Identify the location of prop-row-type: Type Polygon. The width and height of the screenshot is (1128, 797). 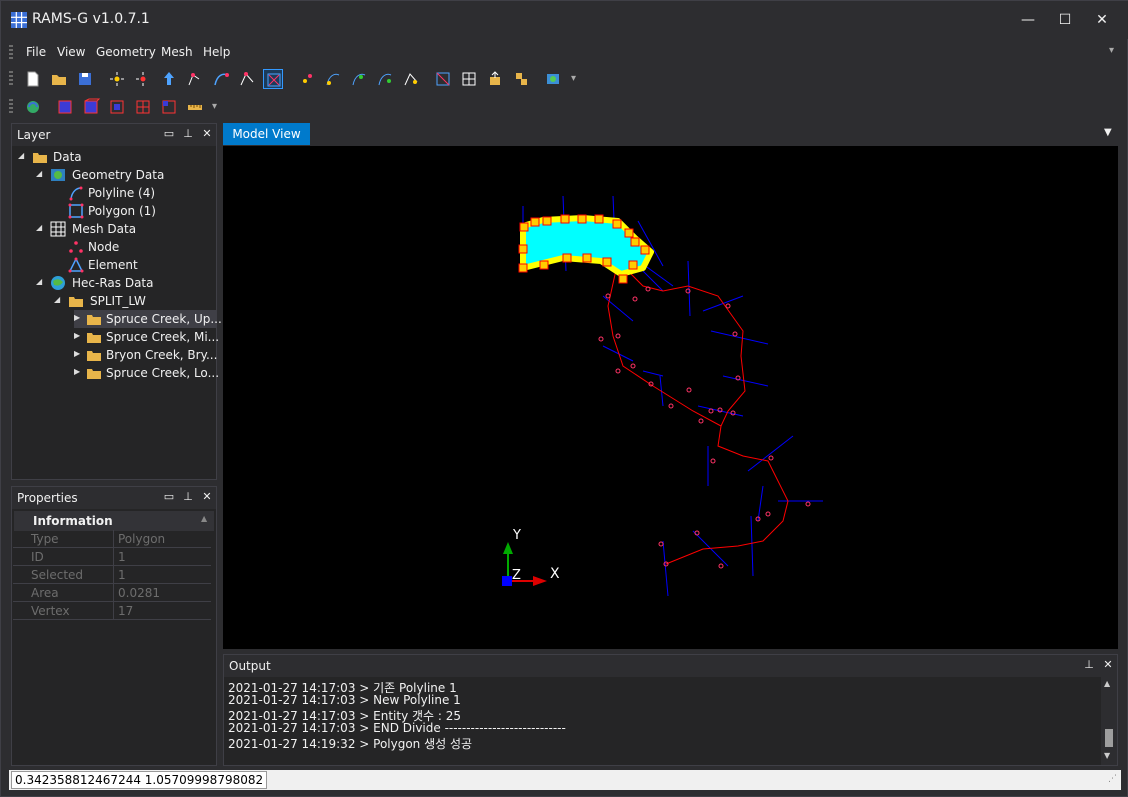
(112, 539).